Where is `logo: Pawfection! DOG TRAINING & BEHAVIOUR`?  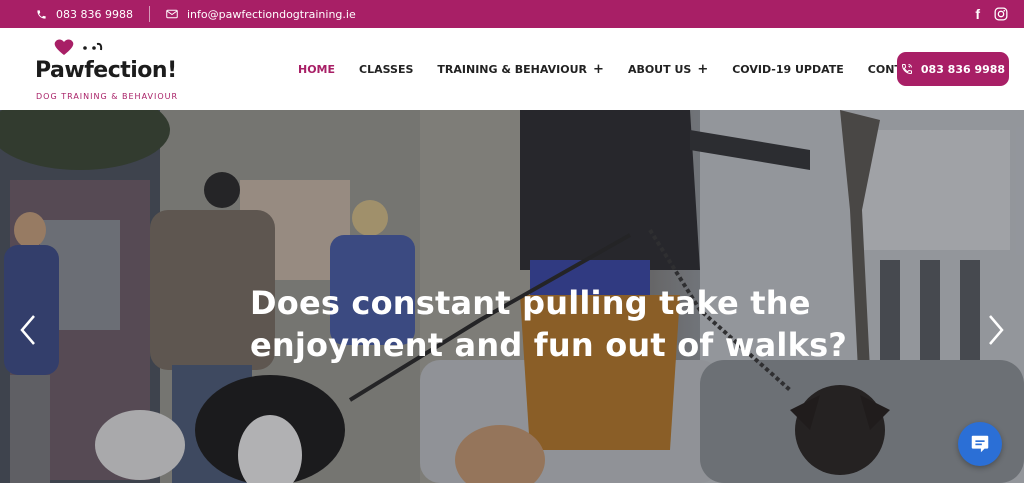 logo: Pawfection! DOG TRAINING & BEHAVIOUR is located at coordinates (110, 71).